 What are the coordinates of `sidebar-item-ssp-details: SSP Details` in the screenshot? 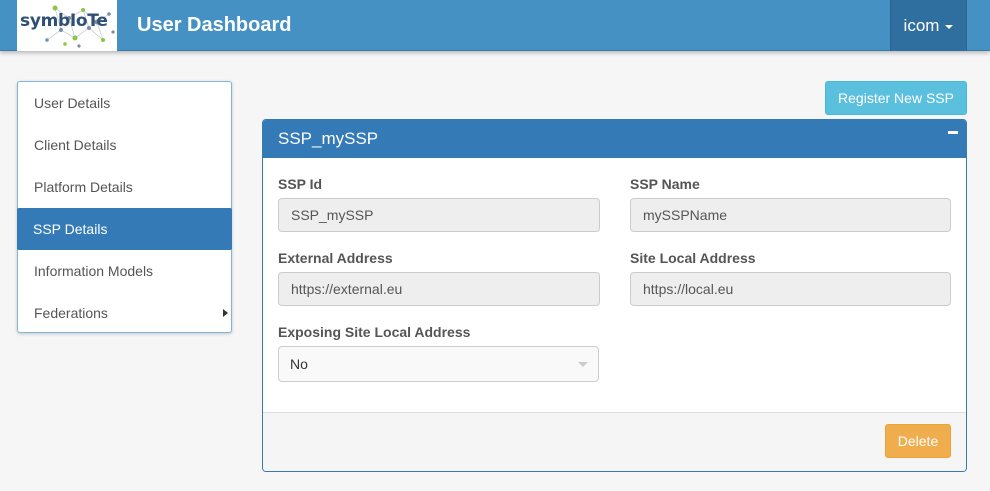 It's located at (124, 229).